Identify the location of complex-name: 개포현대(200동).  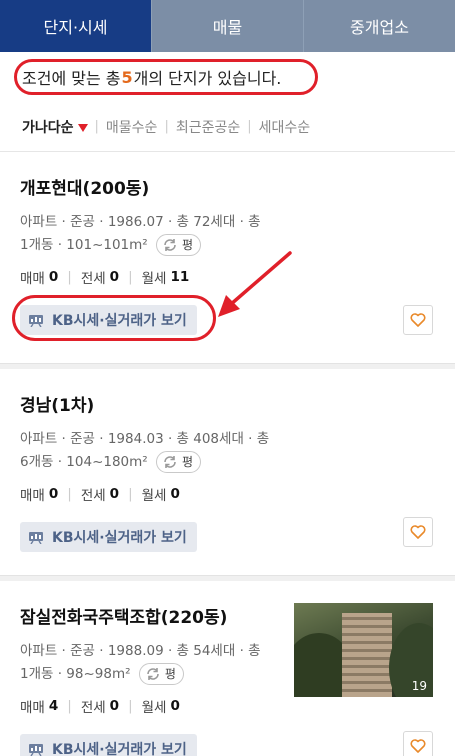
(226, 186).